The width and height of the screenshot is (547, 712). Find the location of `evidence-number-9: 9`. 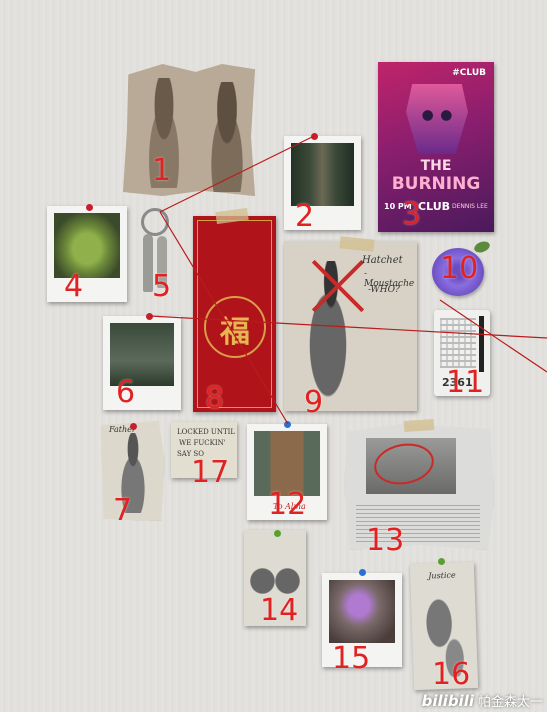

evidence-number-9: 9 is located at coordinates (314, 402).